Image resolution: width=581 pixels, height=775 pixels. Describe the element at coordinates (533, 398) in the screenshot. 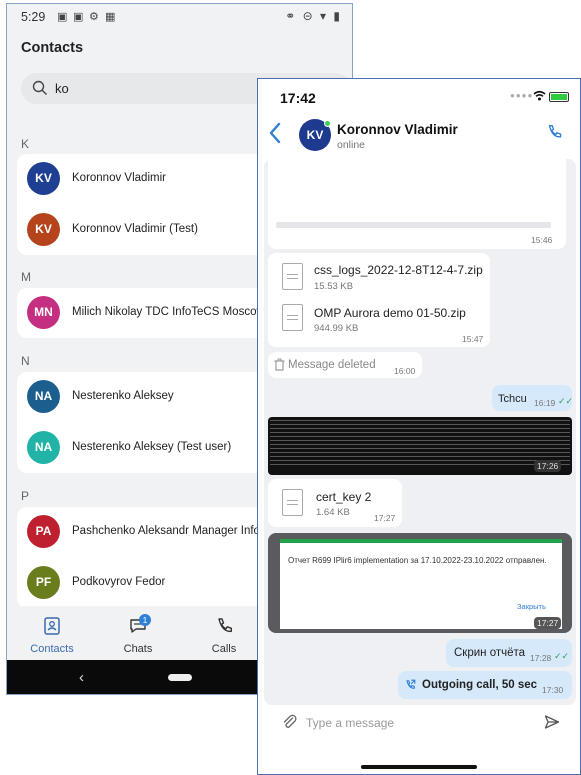

I see `outgoing-message: Tchcu 16:19 ✓✓` at that location.